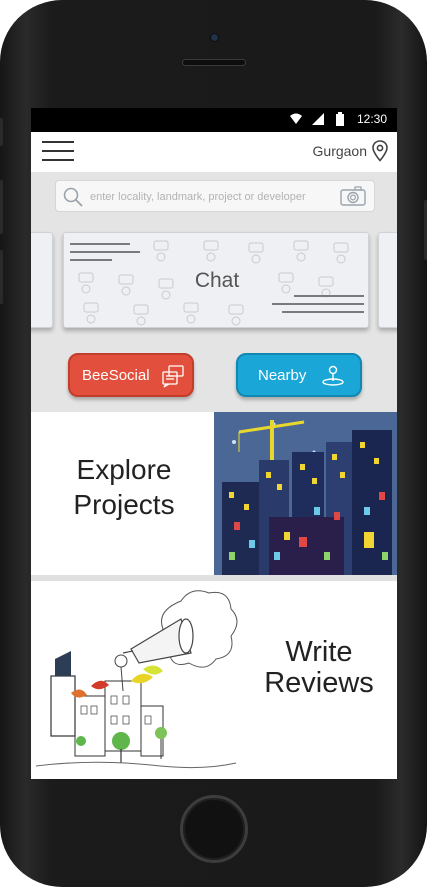  I want to click on cellular-signal-icon, so click(318, 119).